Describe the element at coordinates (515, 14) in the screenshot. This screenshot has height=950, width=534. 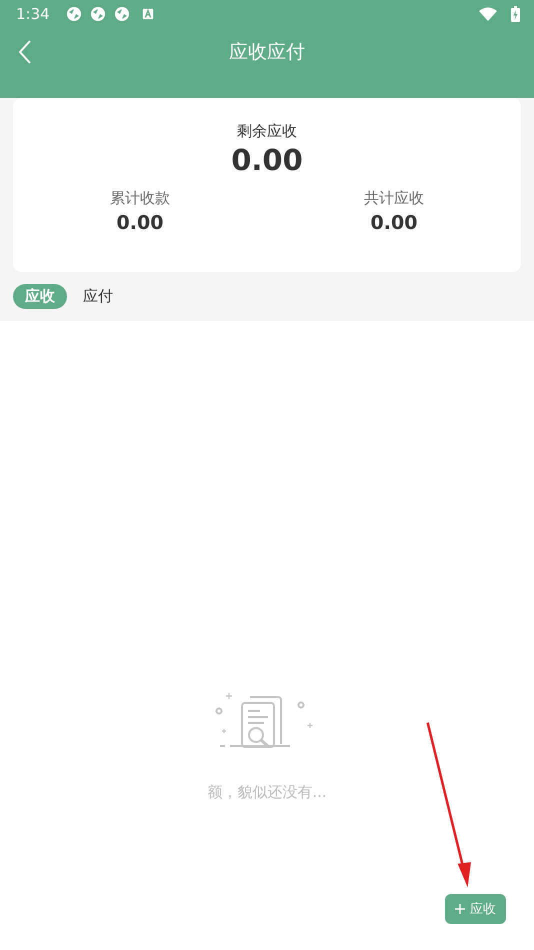
I see `battery-icon` at that location.